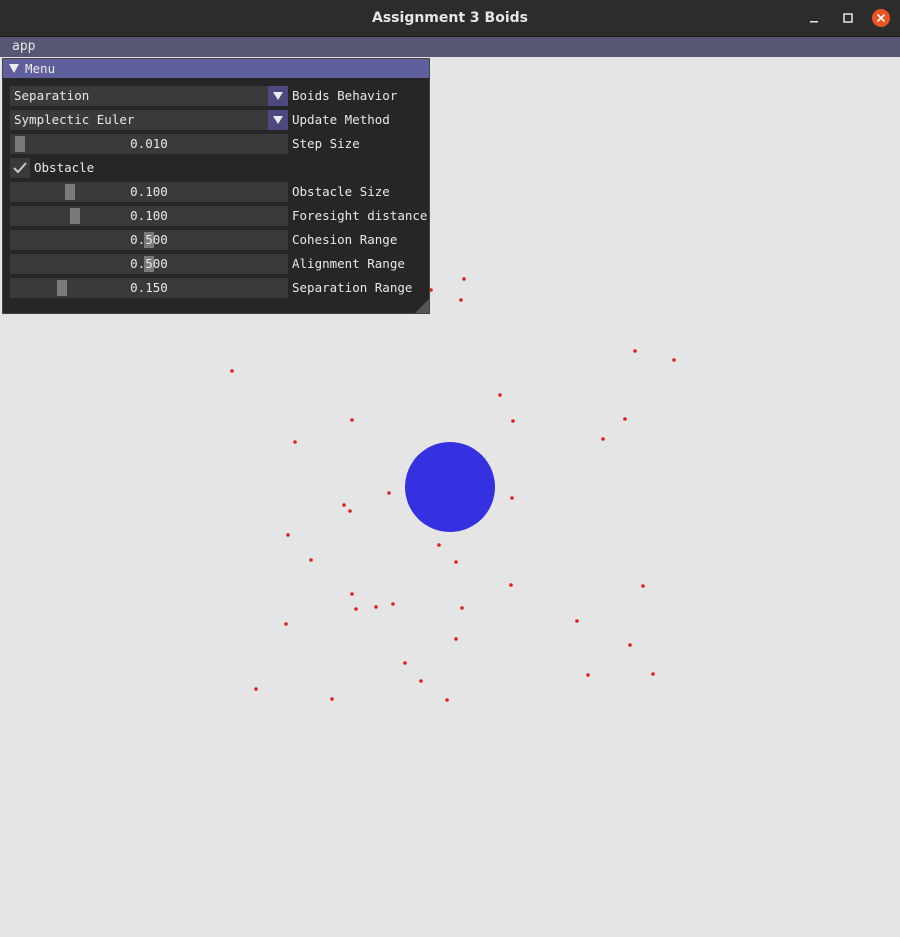  What do you see at coordinates (345, 95) in the screenshot?
I see `behavior-label: Boids Behavior` at bounding box center [345, 95].